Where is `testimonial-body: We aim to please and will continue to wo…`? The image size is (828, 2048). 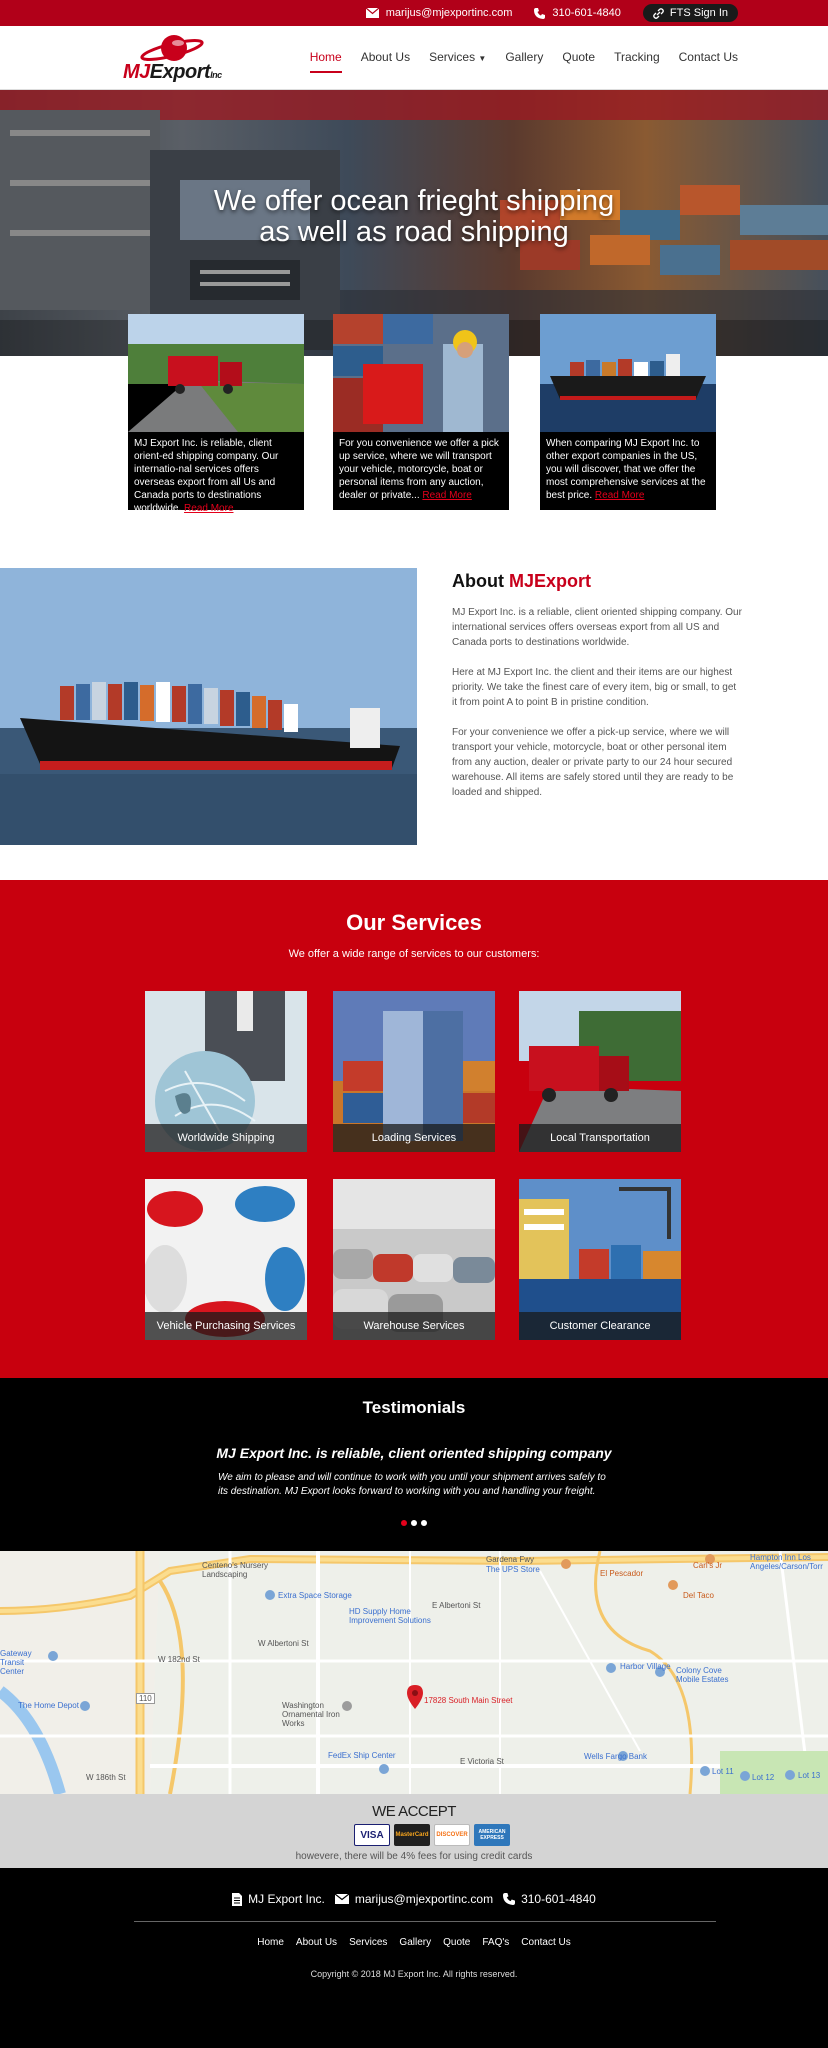
testimonial-body: We aim to please and will continue to wo… is located at coordinates (412, 1484).